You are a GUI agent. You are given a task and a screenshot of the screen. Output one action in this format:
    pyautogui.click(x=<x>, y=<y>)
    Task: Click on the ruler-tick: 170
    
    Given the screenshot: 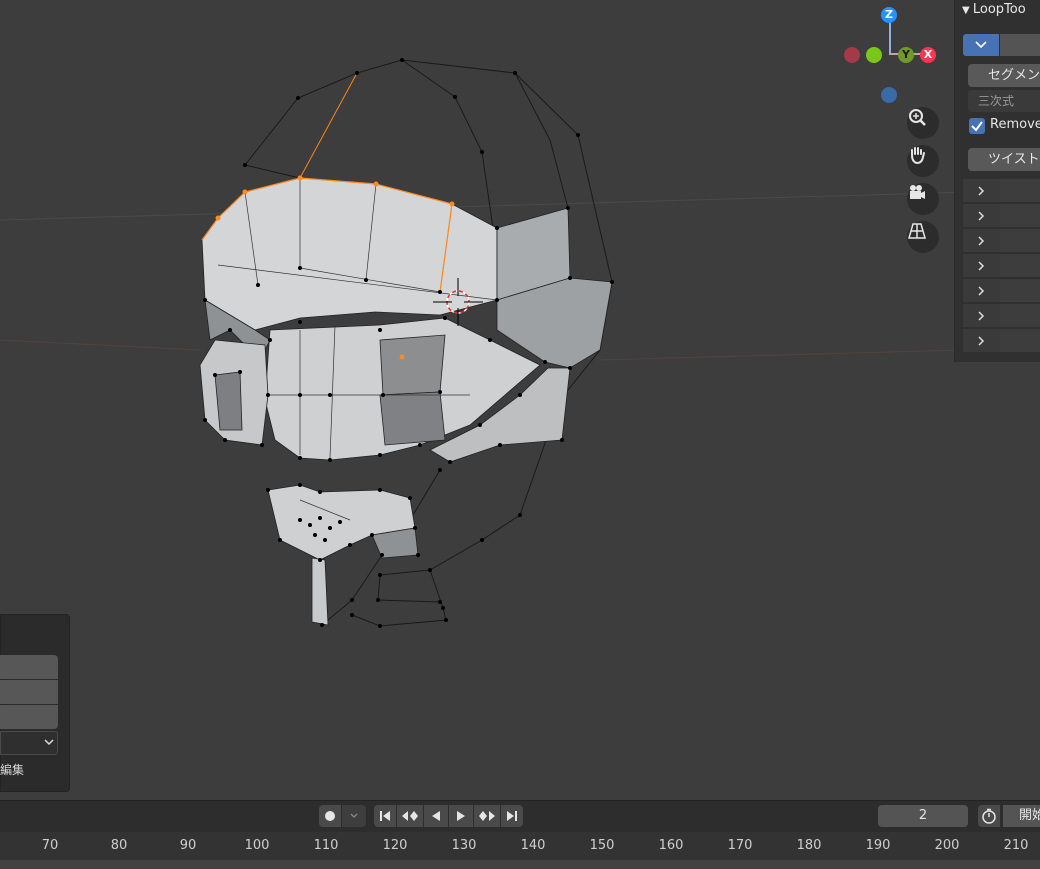 What is the action you would take?
    pyautogui.click(x=740, y=845)
    